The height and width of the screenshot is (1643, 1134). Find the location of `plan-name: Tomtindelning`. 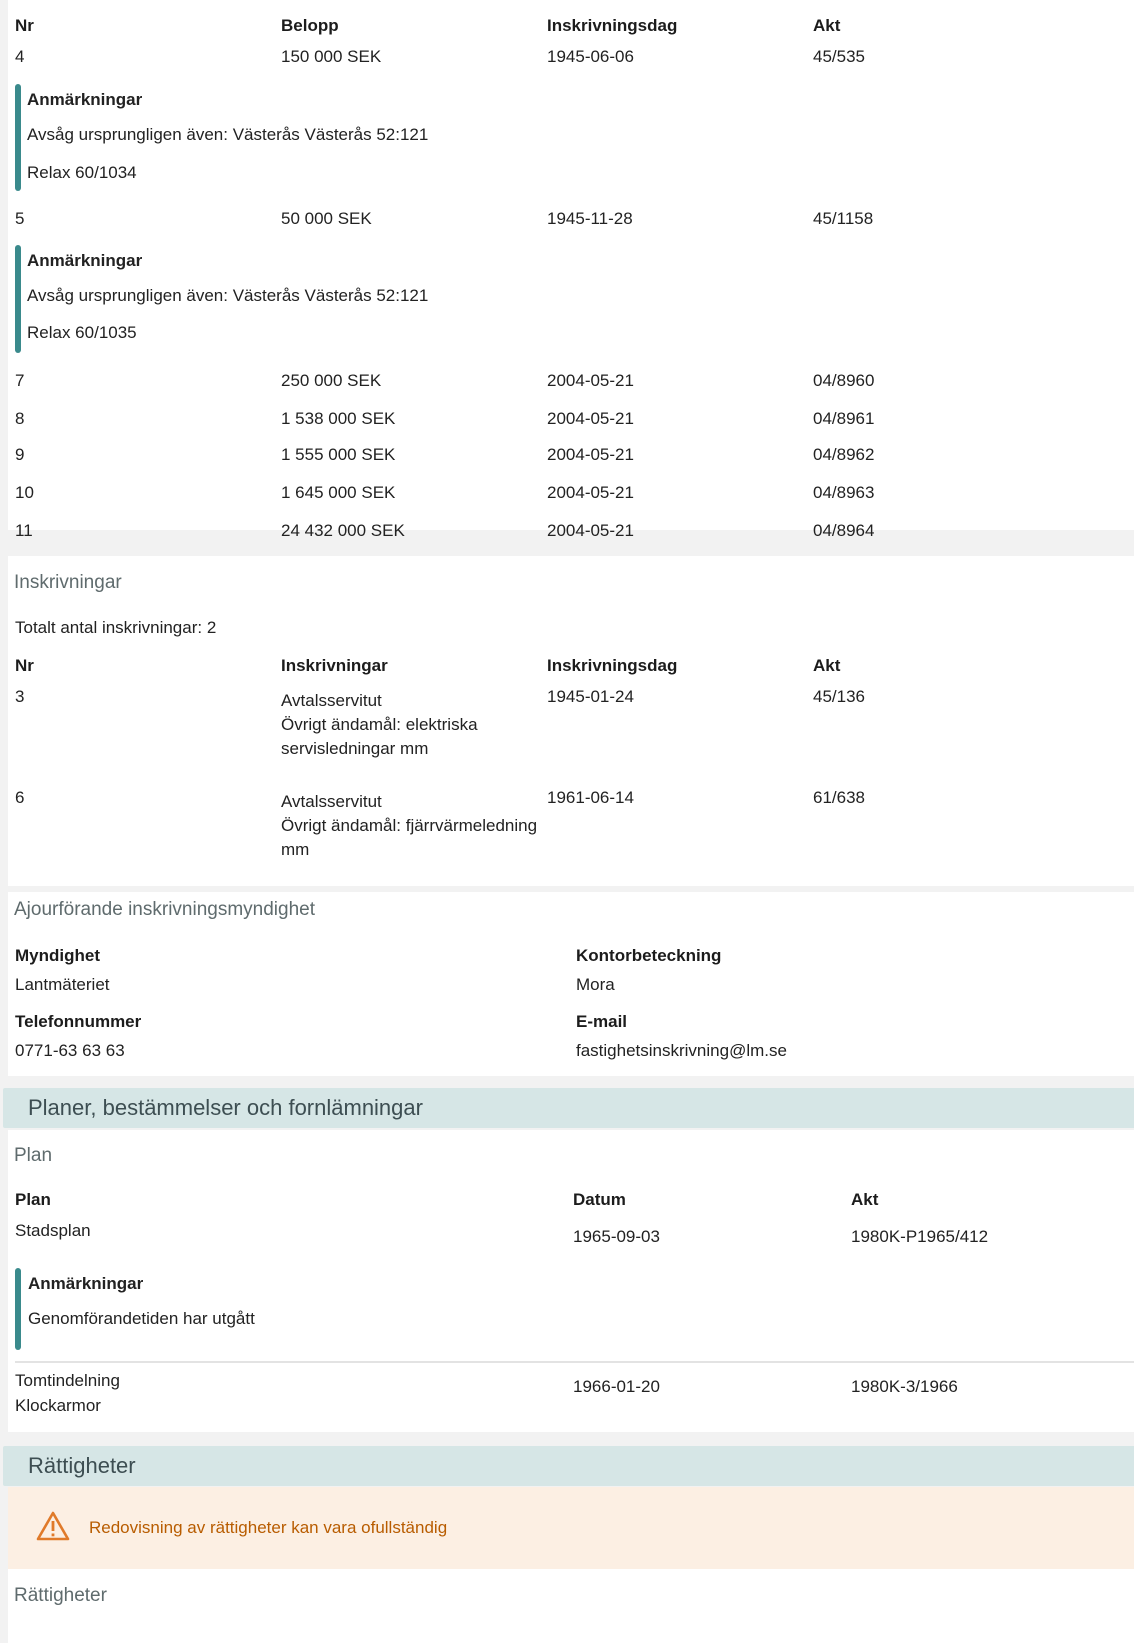

plan-name: Tomtindelning is located at coordinates (67, 1380).